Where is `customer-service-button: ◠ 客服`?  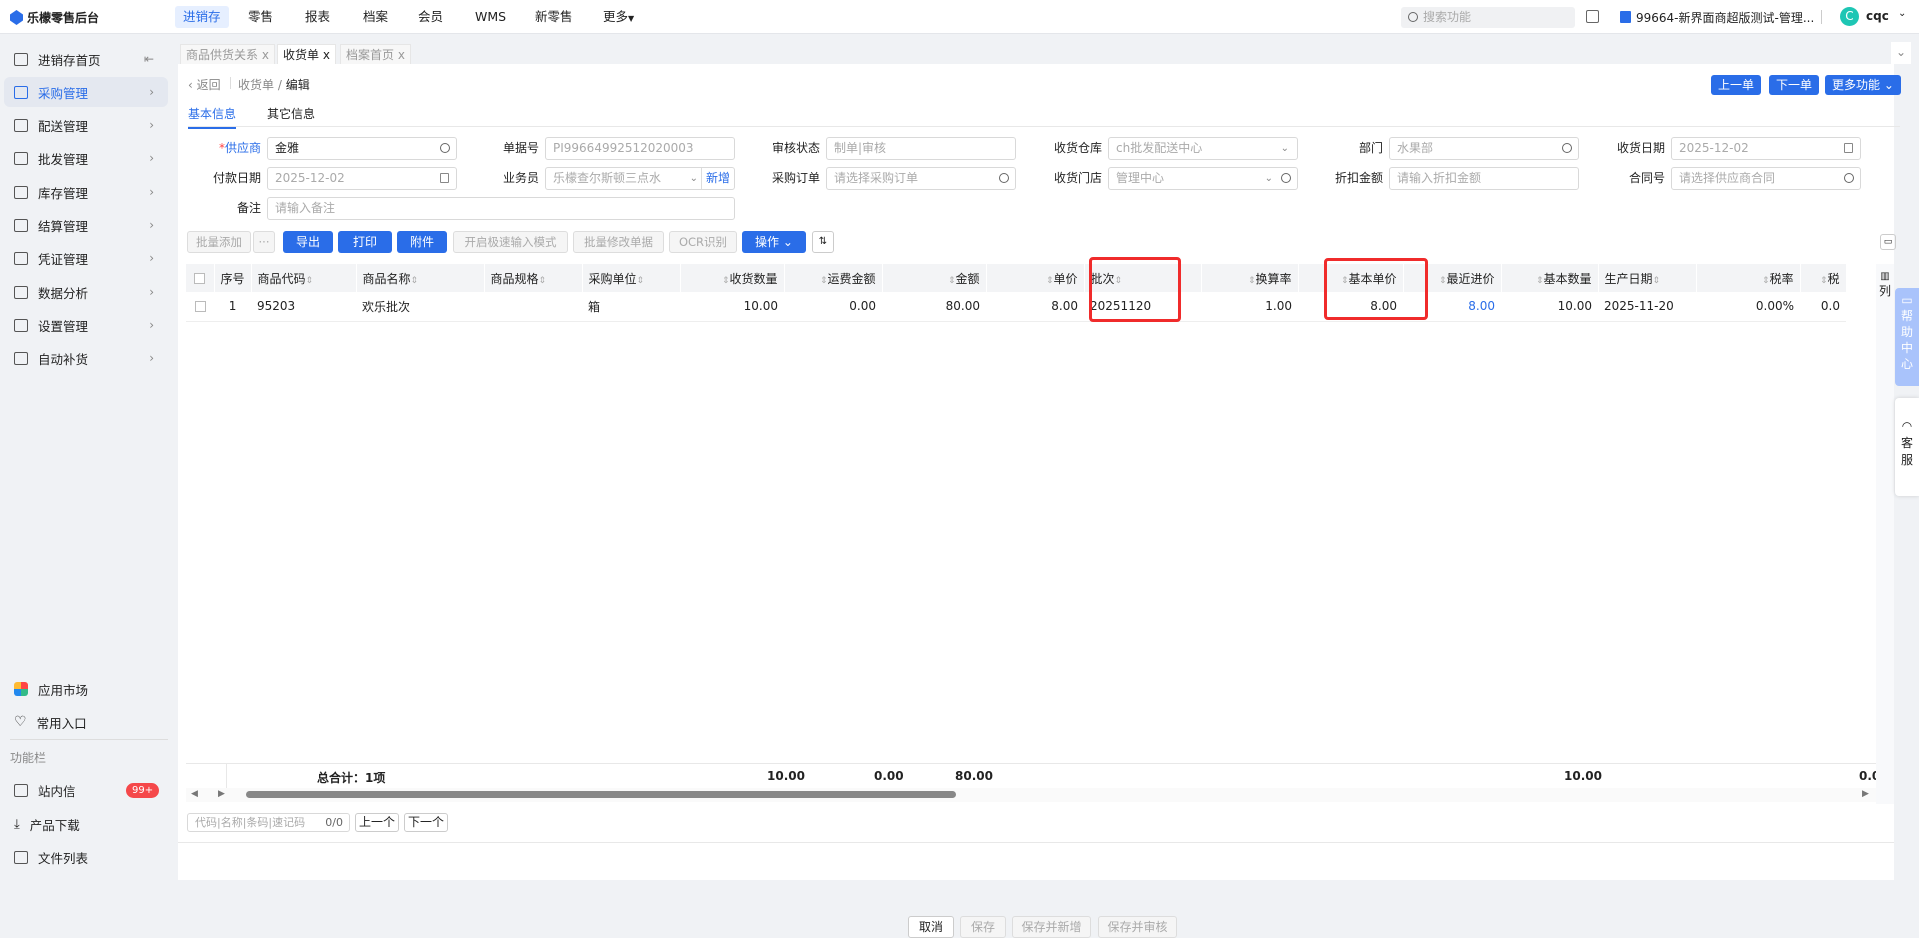
customer-service-button: ◠ 客服 is located at coordinates (1907, 447).